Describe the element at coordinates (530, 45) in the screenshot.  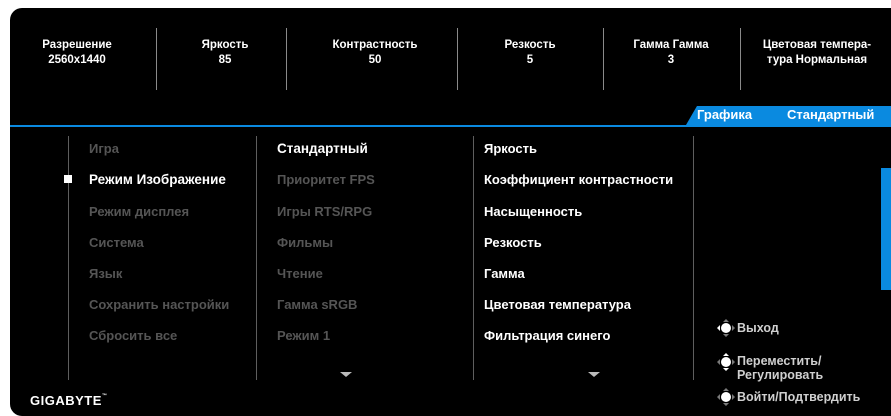
I see `stat-sharpness-label: Резкость` at that location.